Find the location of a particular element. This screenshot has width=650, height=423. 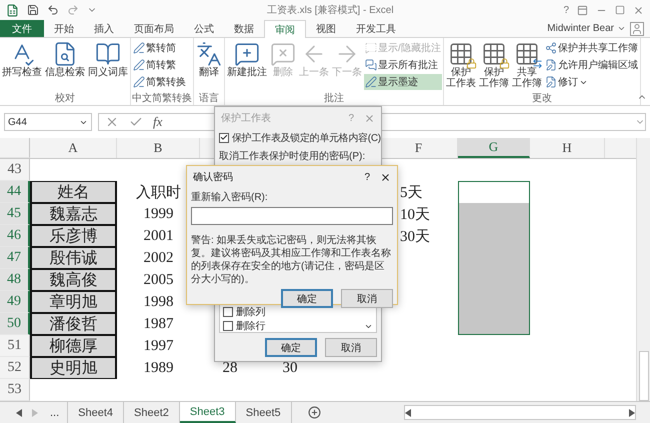

ribbon-tab: 视图 is located at coordinates (326, 28).